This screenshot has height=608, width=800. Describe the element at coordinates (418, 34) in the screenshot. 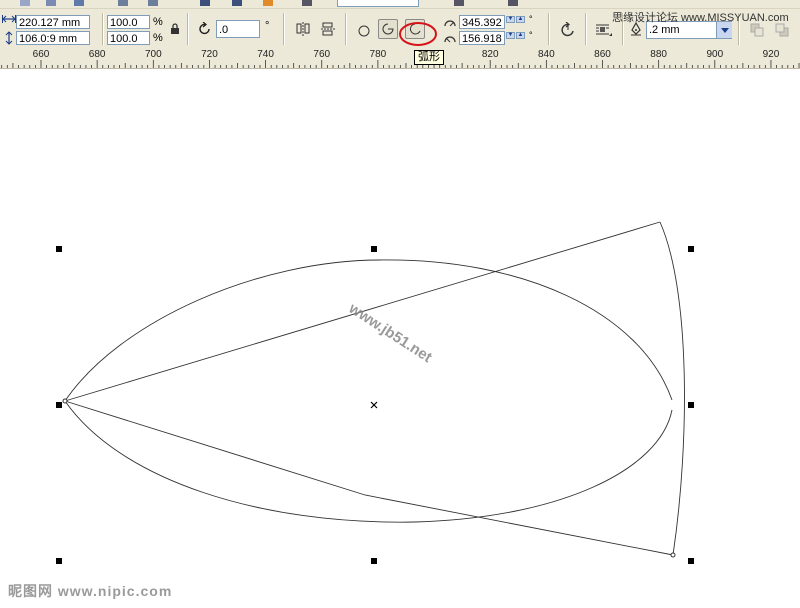

I see `highlight-circle` at that location.